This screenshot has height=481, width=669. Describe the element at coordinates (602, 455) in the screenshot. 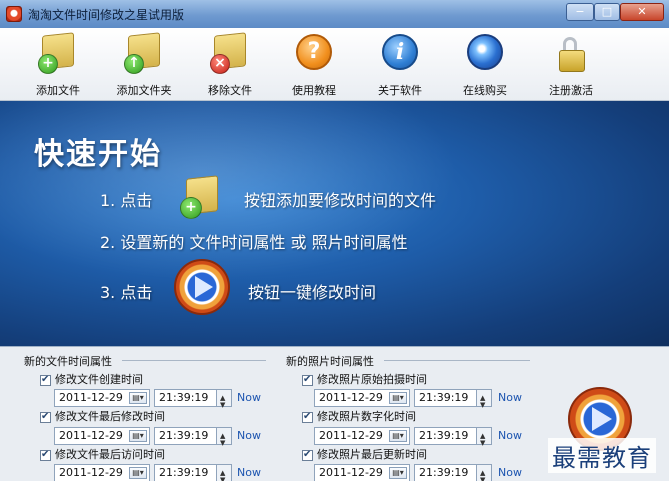

I see `watermark-text: 最需教育` at that location.